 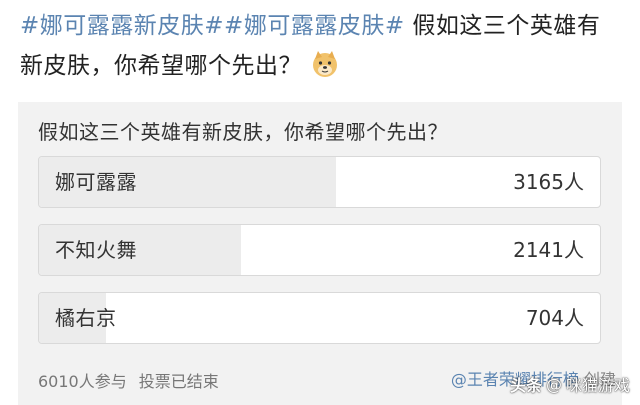 What do you see at coordinates (96, 250) in the screenshot?
I see `poll-option-label: 不知火舞` at bounding box center [96, 250].